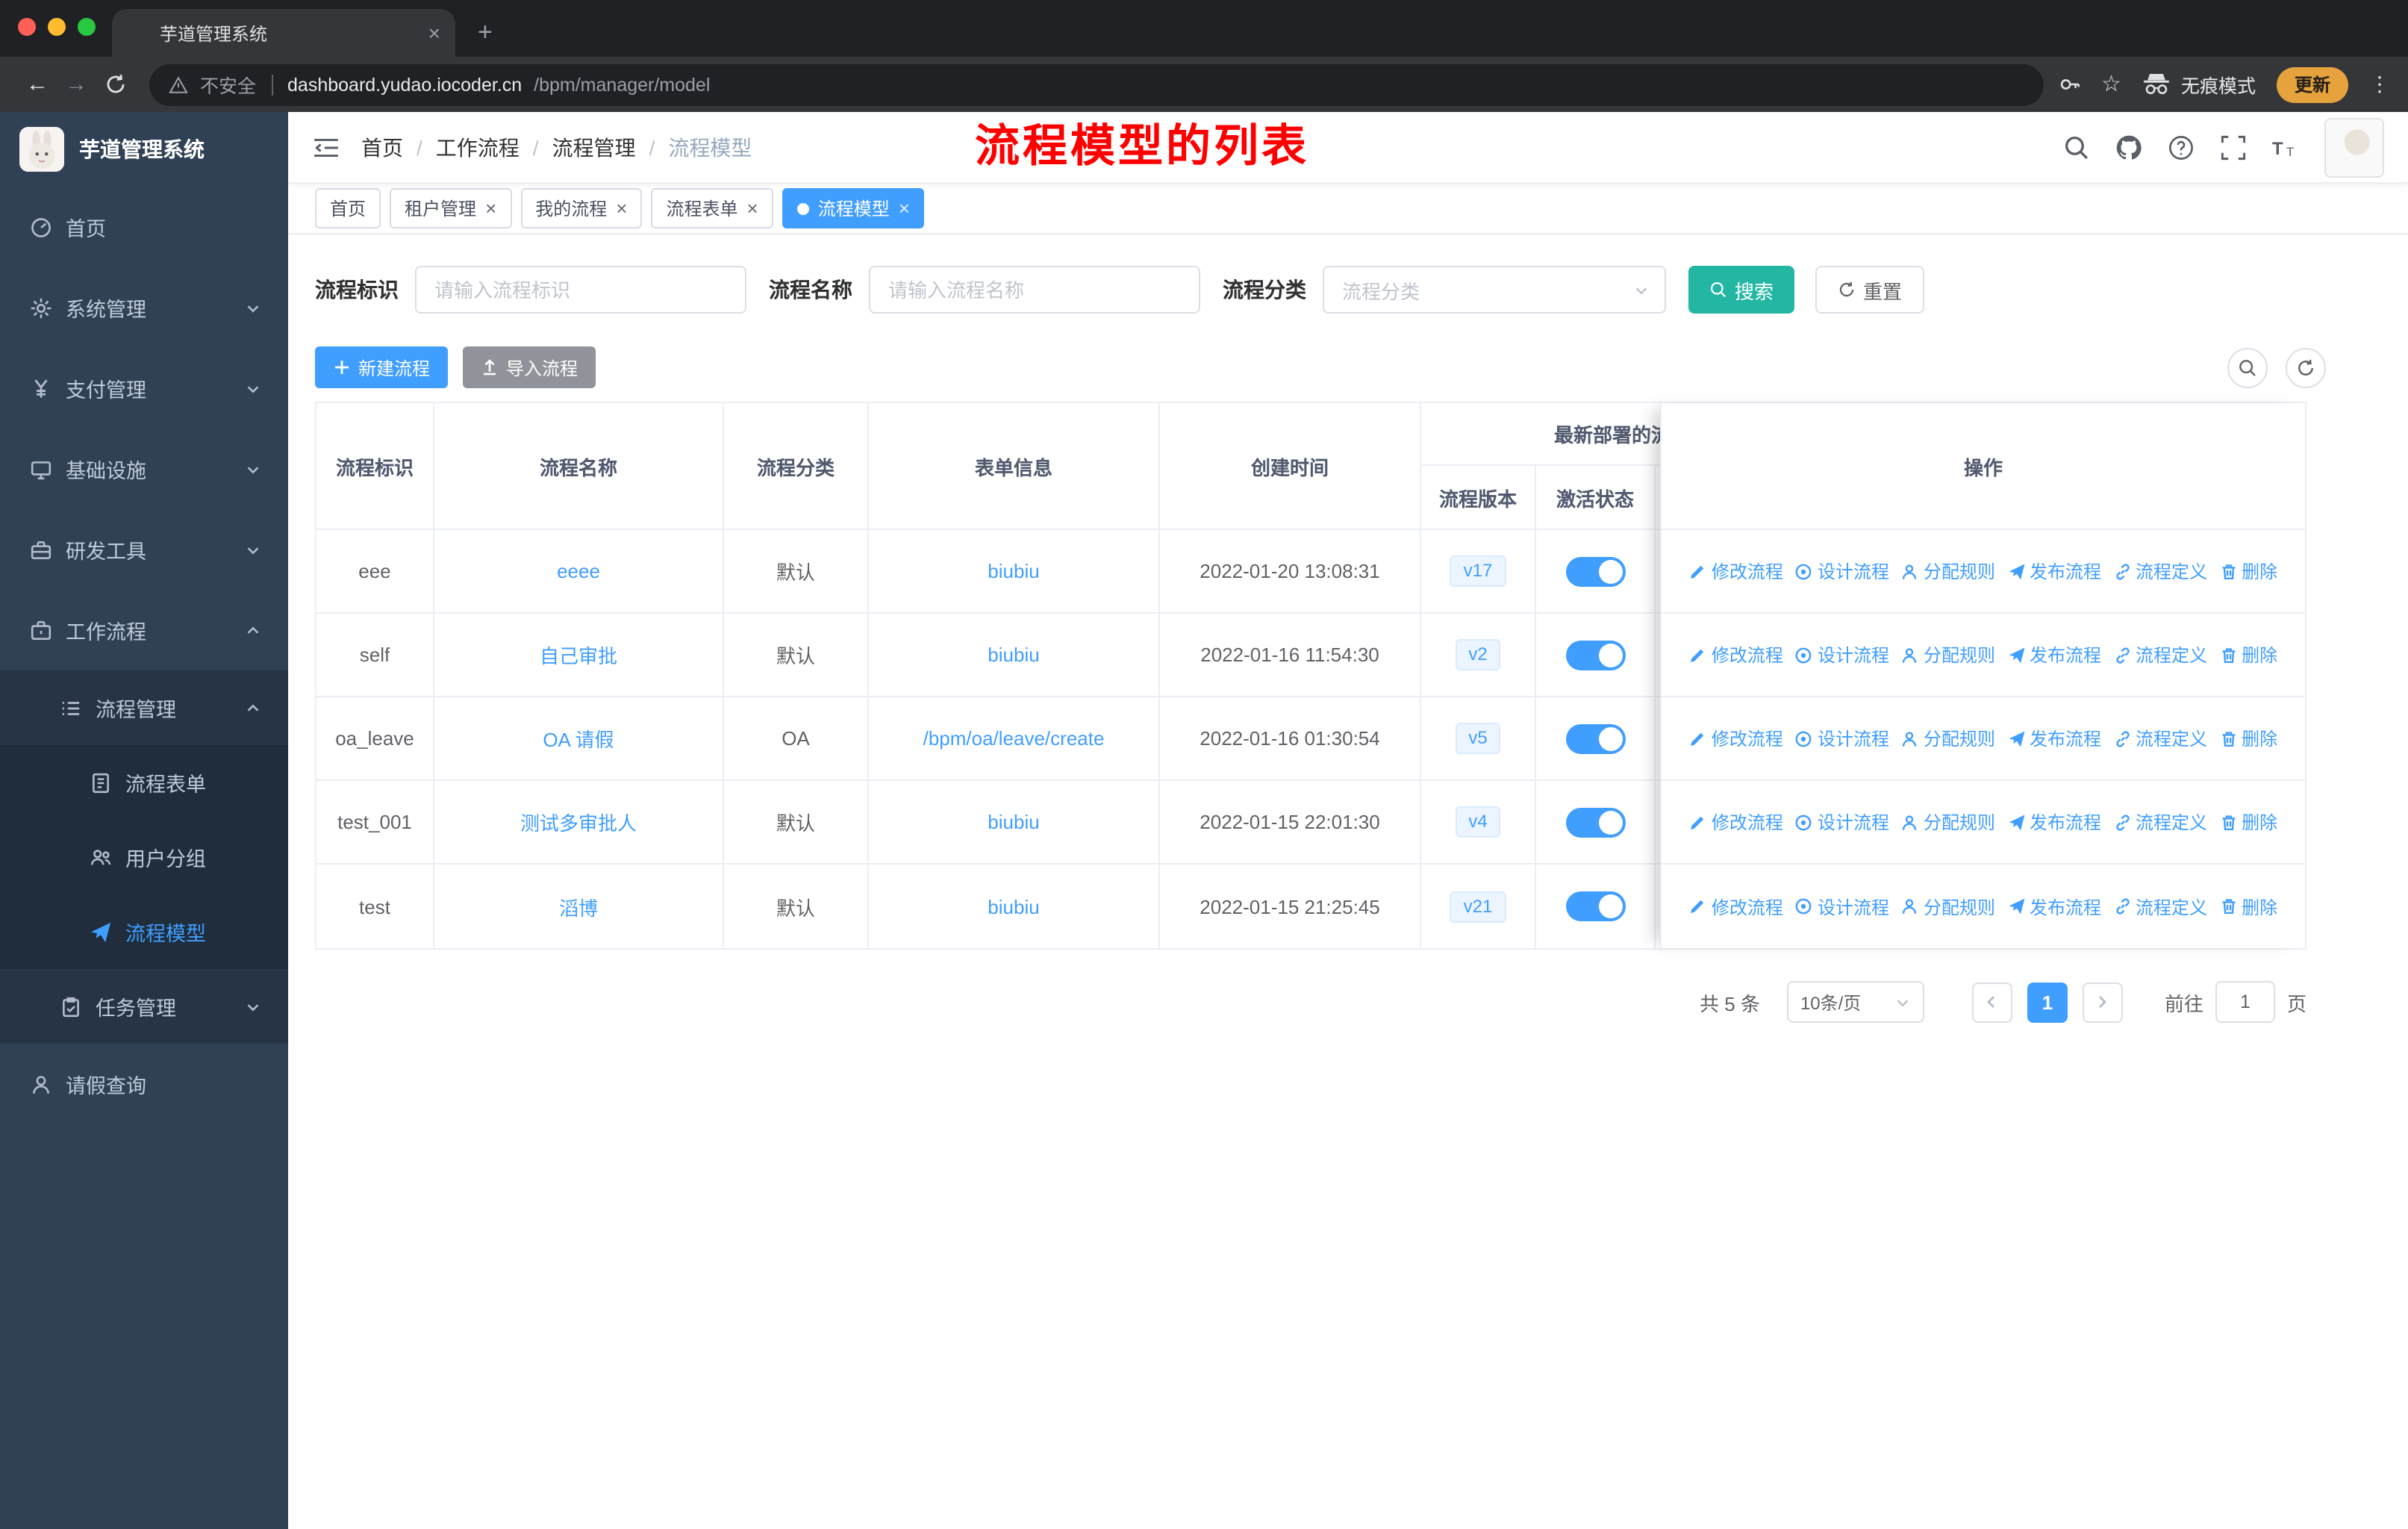 Image resolution: width=2408 pixels, height=1529 pixels. I want to click on window-zoom-button, so click(87, 27).